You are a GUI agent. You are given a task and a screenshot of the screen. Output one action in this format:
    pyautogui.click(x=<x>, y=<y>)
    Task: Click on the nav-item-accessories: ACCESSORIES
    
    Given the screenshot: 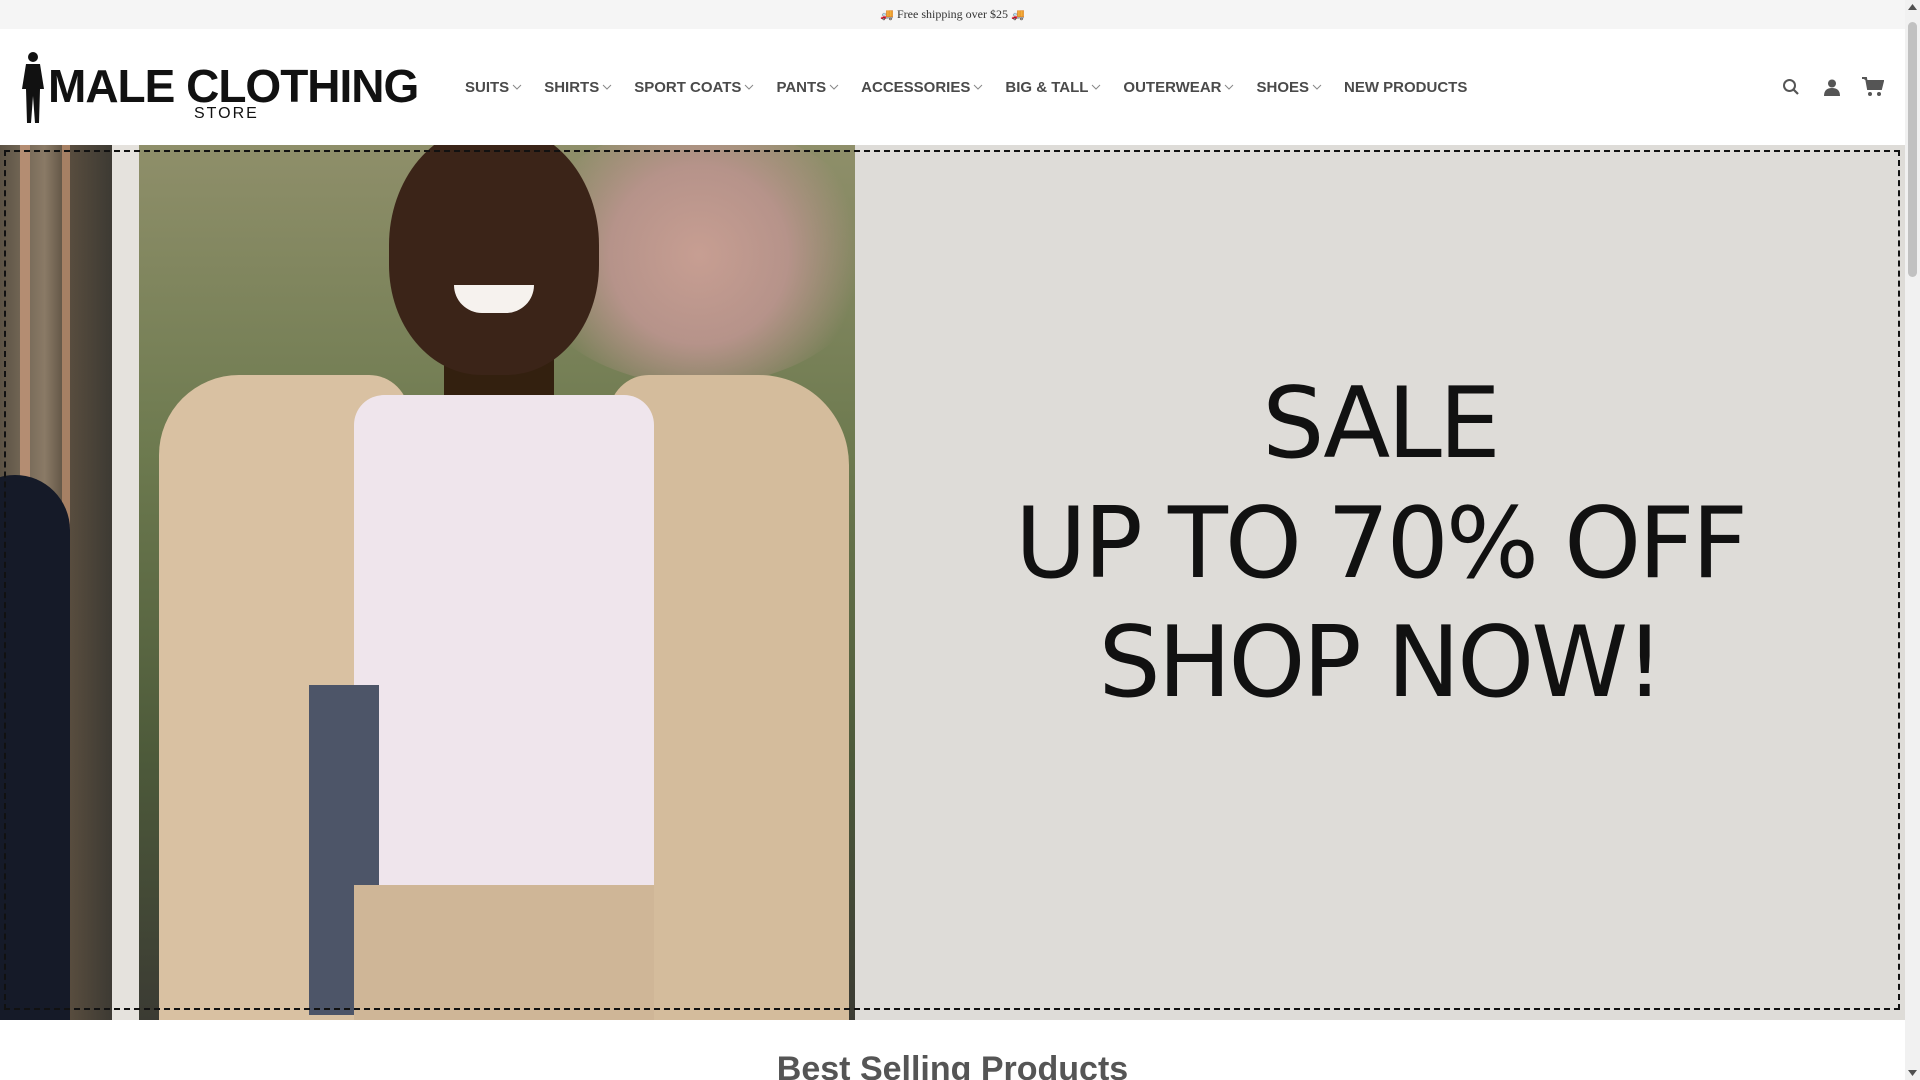 What is the action you would take?
    pyautogui.click(x=922, y=87)
    